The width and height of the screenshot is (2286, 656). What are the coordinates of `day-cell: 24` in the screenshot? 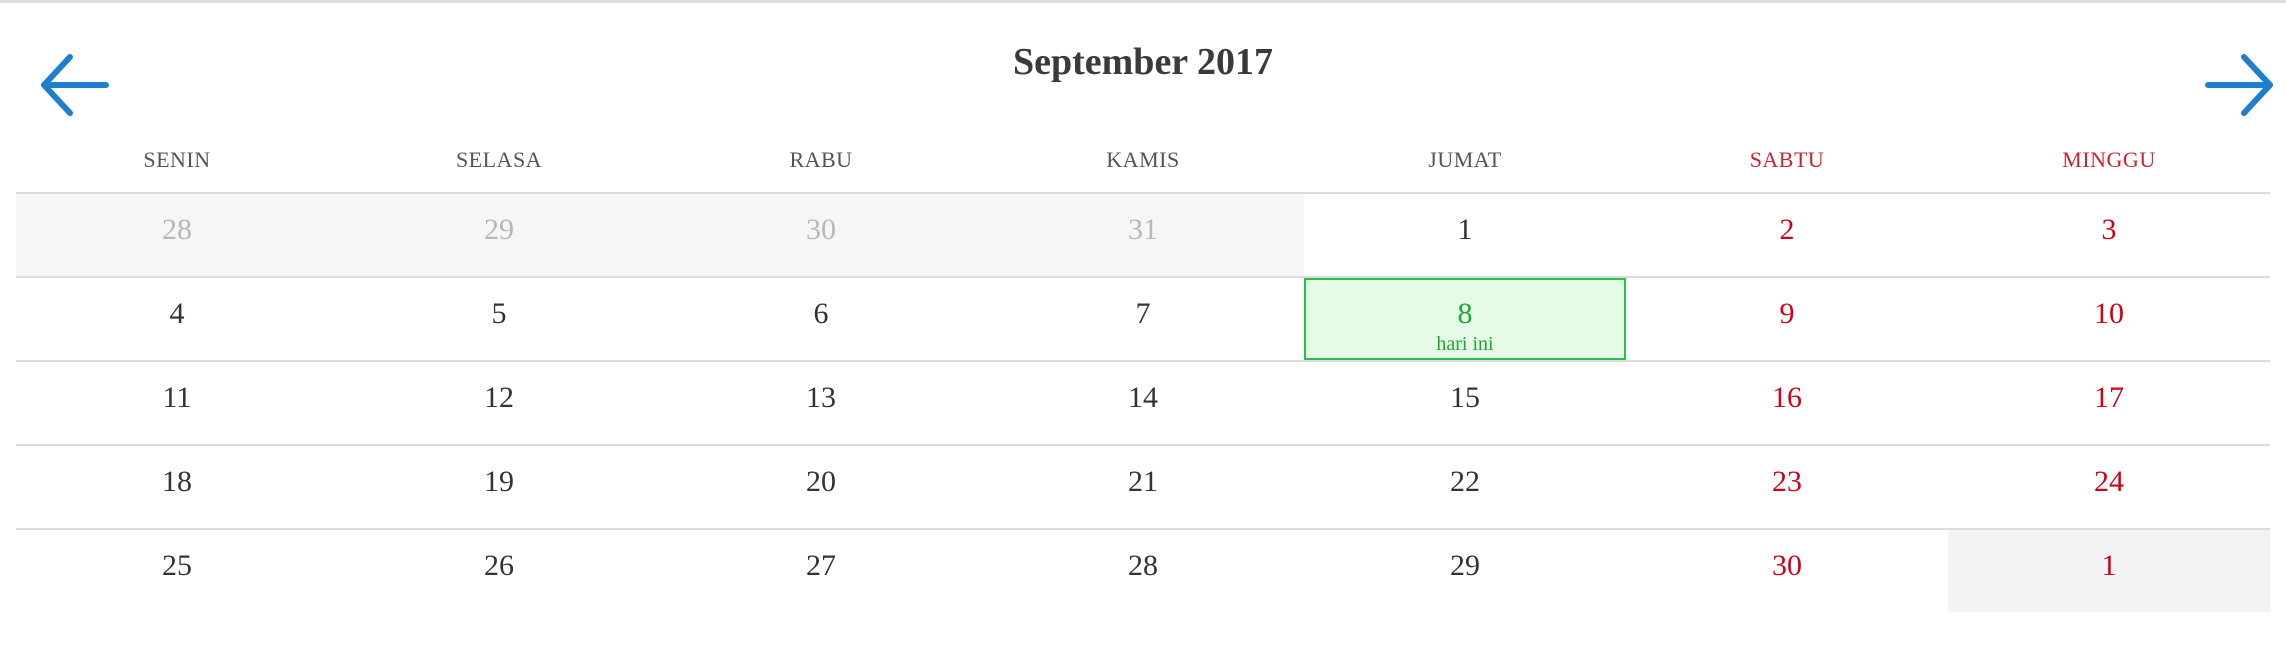 It's located at (2109, 487).